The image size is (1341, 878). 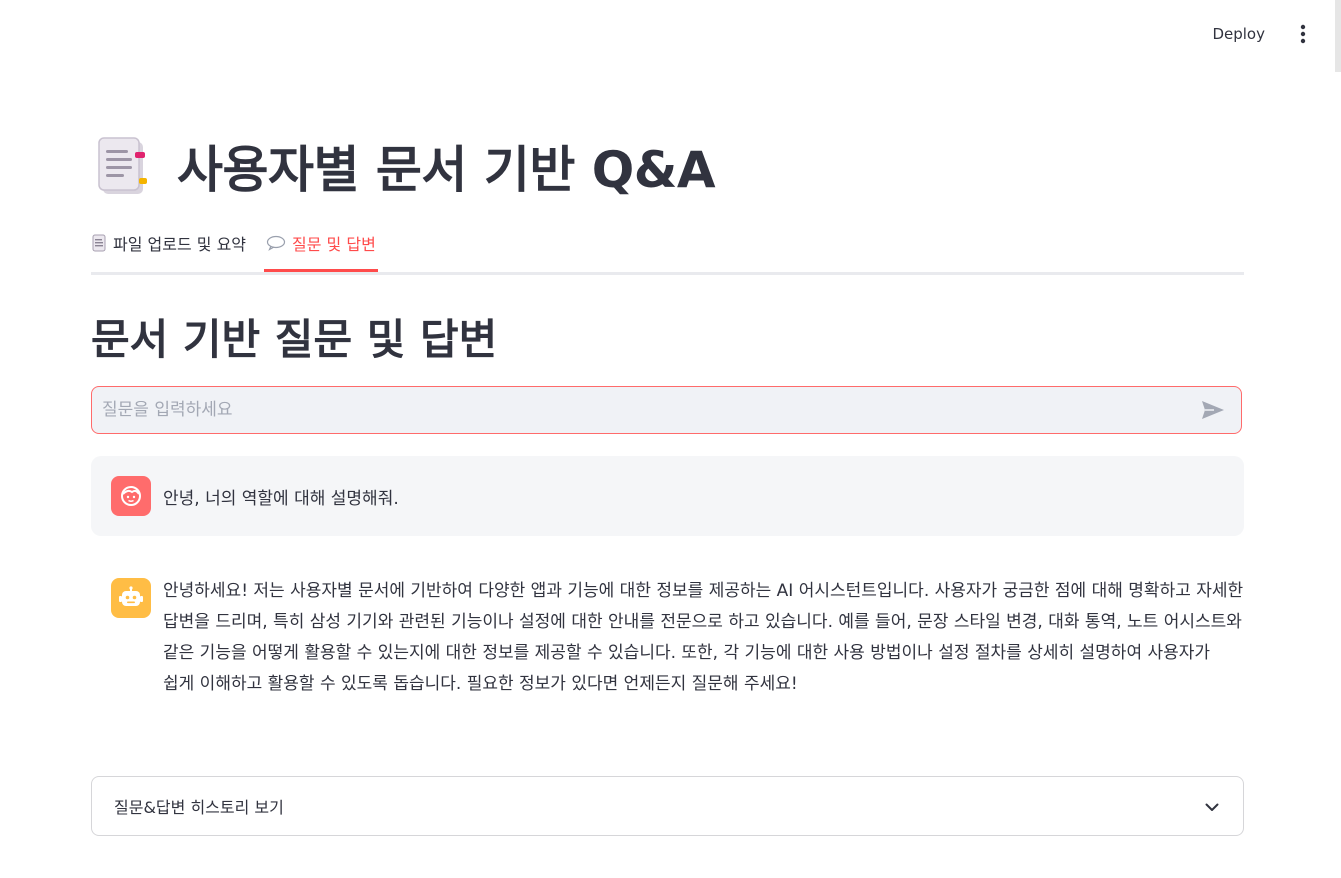 I want to click on section-title: 문서 기반 질문 및 답변, so click(x=294, y=339).